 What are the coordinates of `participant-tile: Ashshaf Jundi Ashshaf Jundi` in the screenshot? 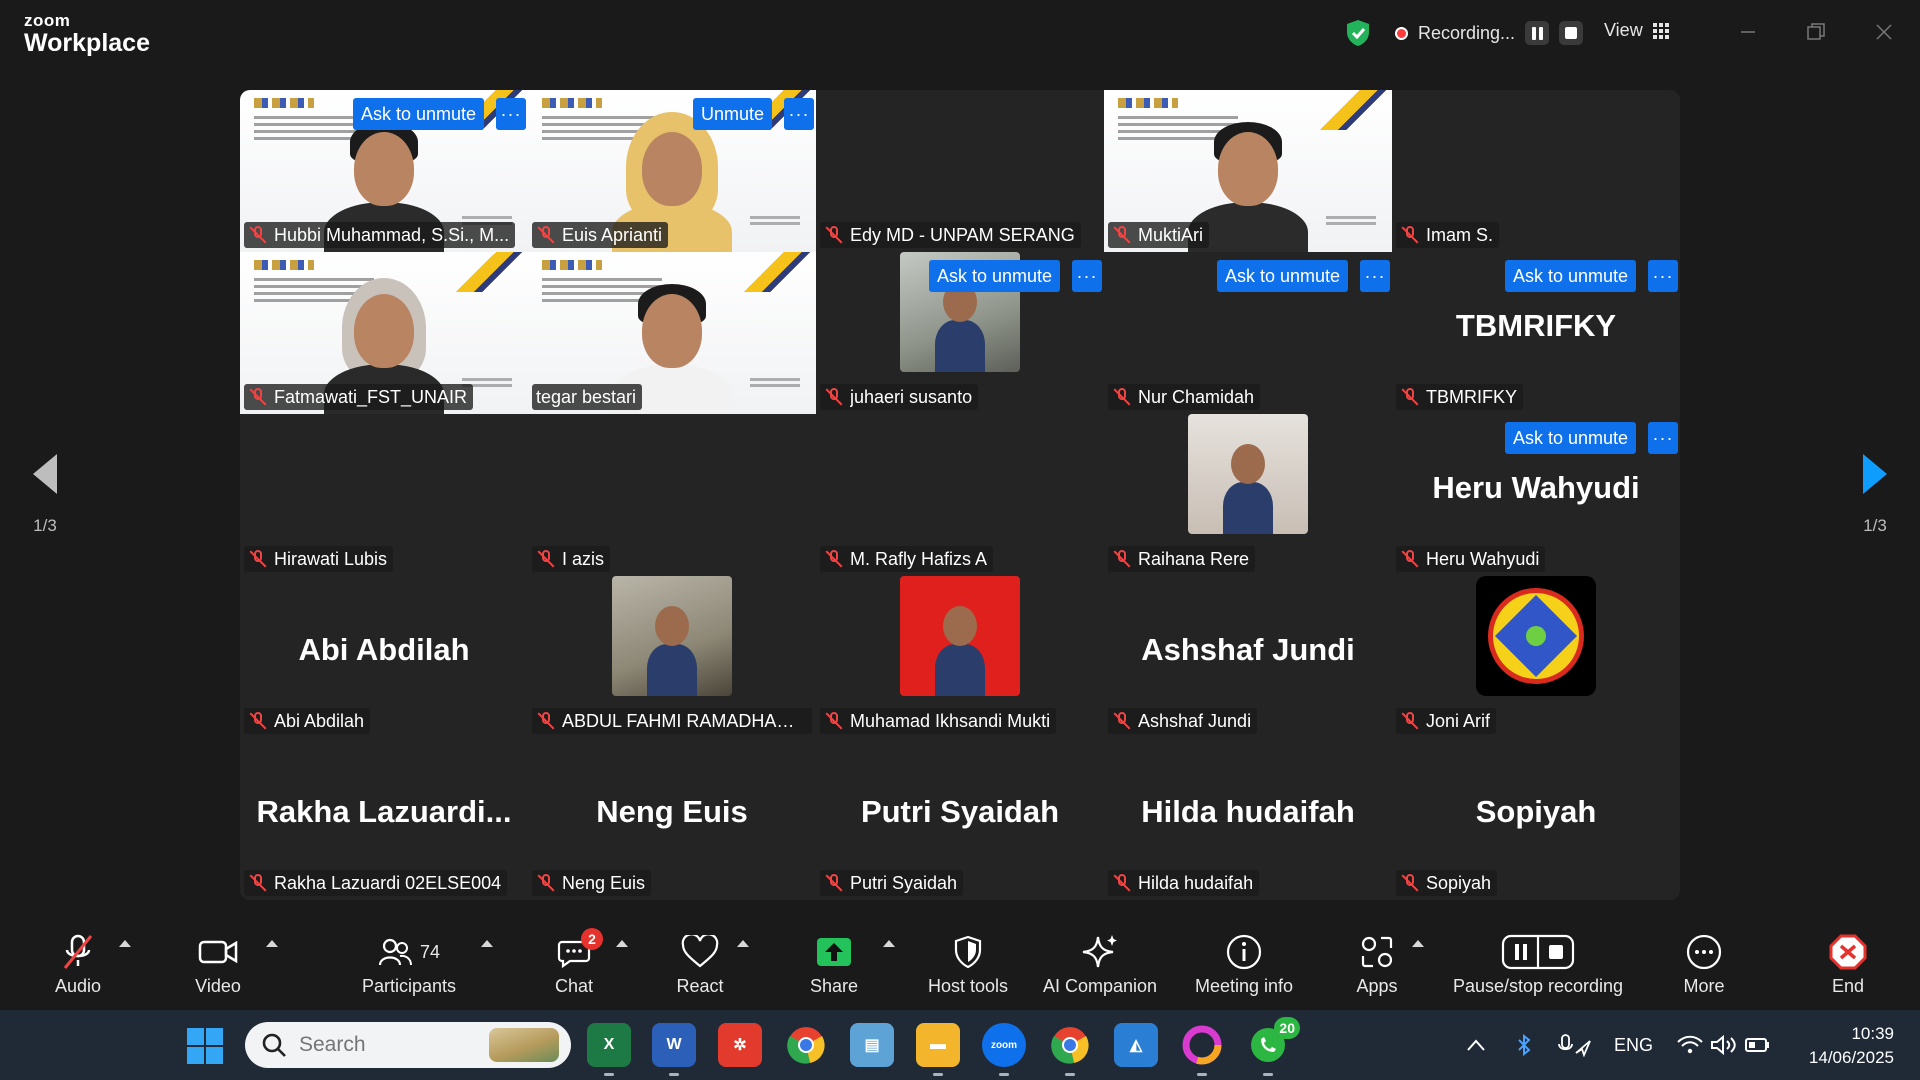 It's located at (1248, 657).